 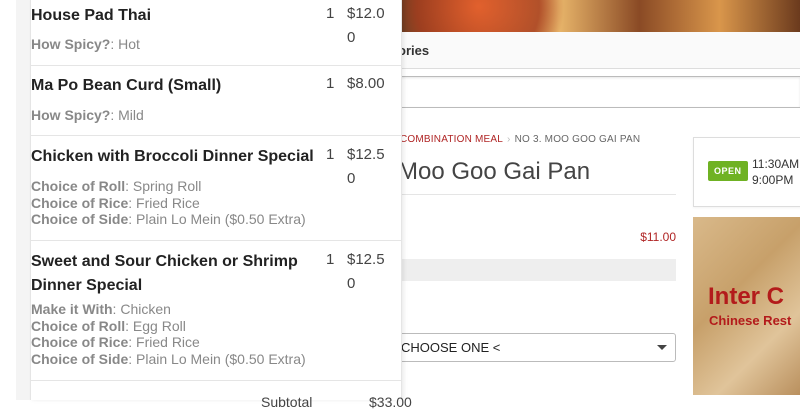 What do you see at coordinates (537, 347) in the screenshot?
I see `option-select: CHOOSE ONE <` at bounding box center [537, 347].